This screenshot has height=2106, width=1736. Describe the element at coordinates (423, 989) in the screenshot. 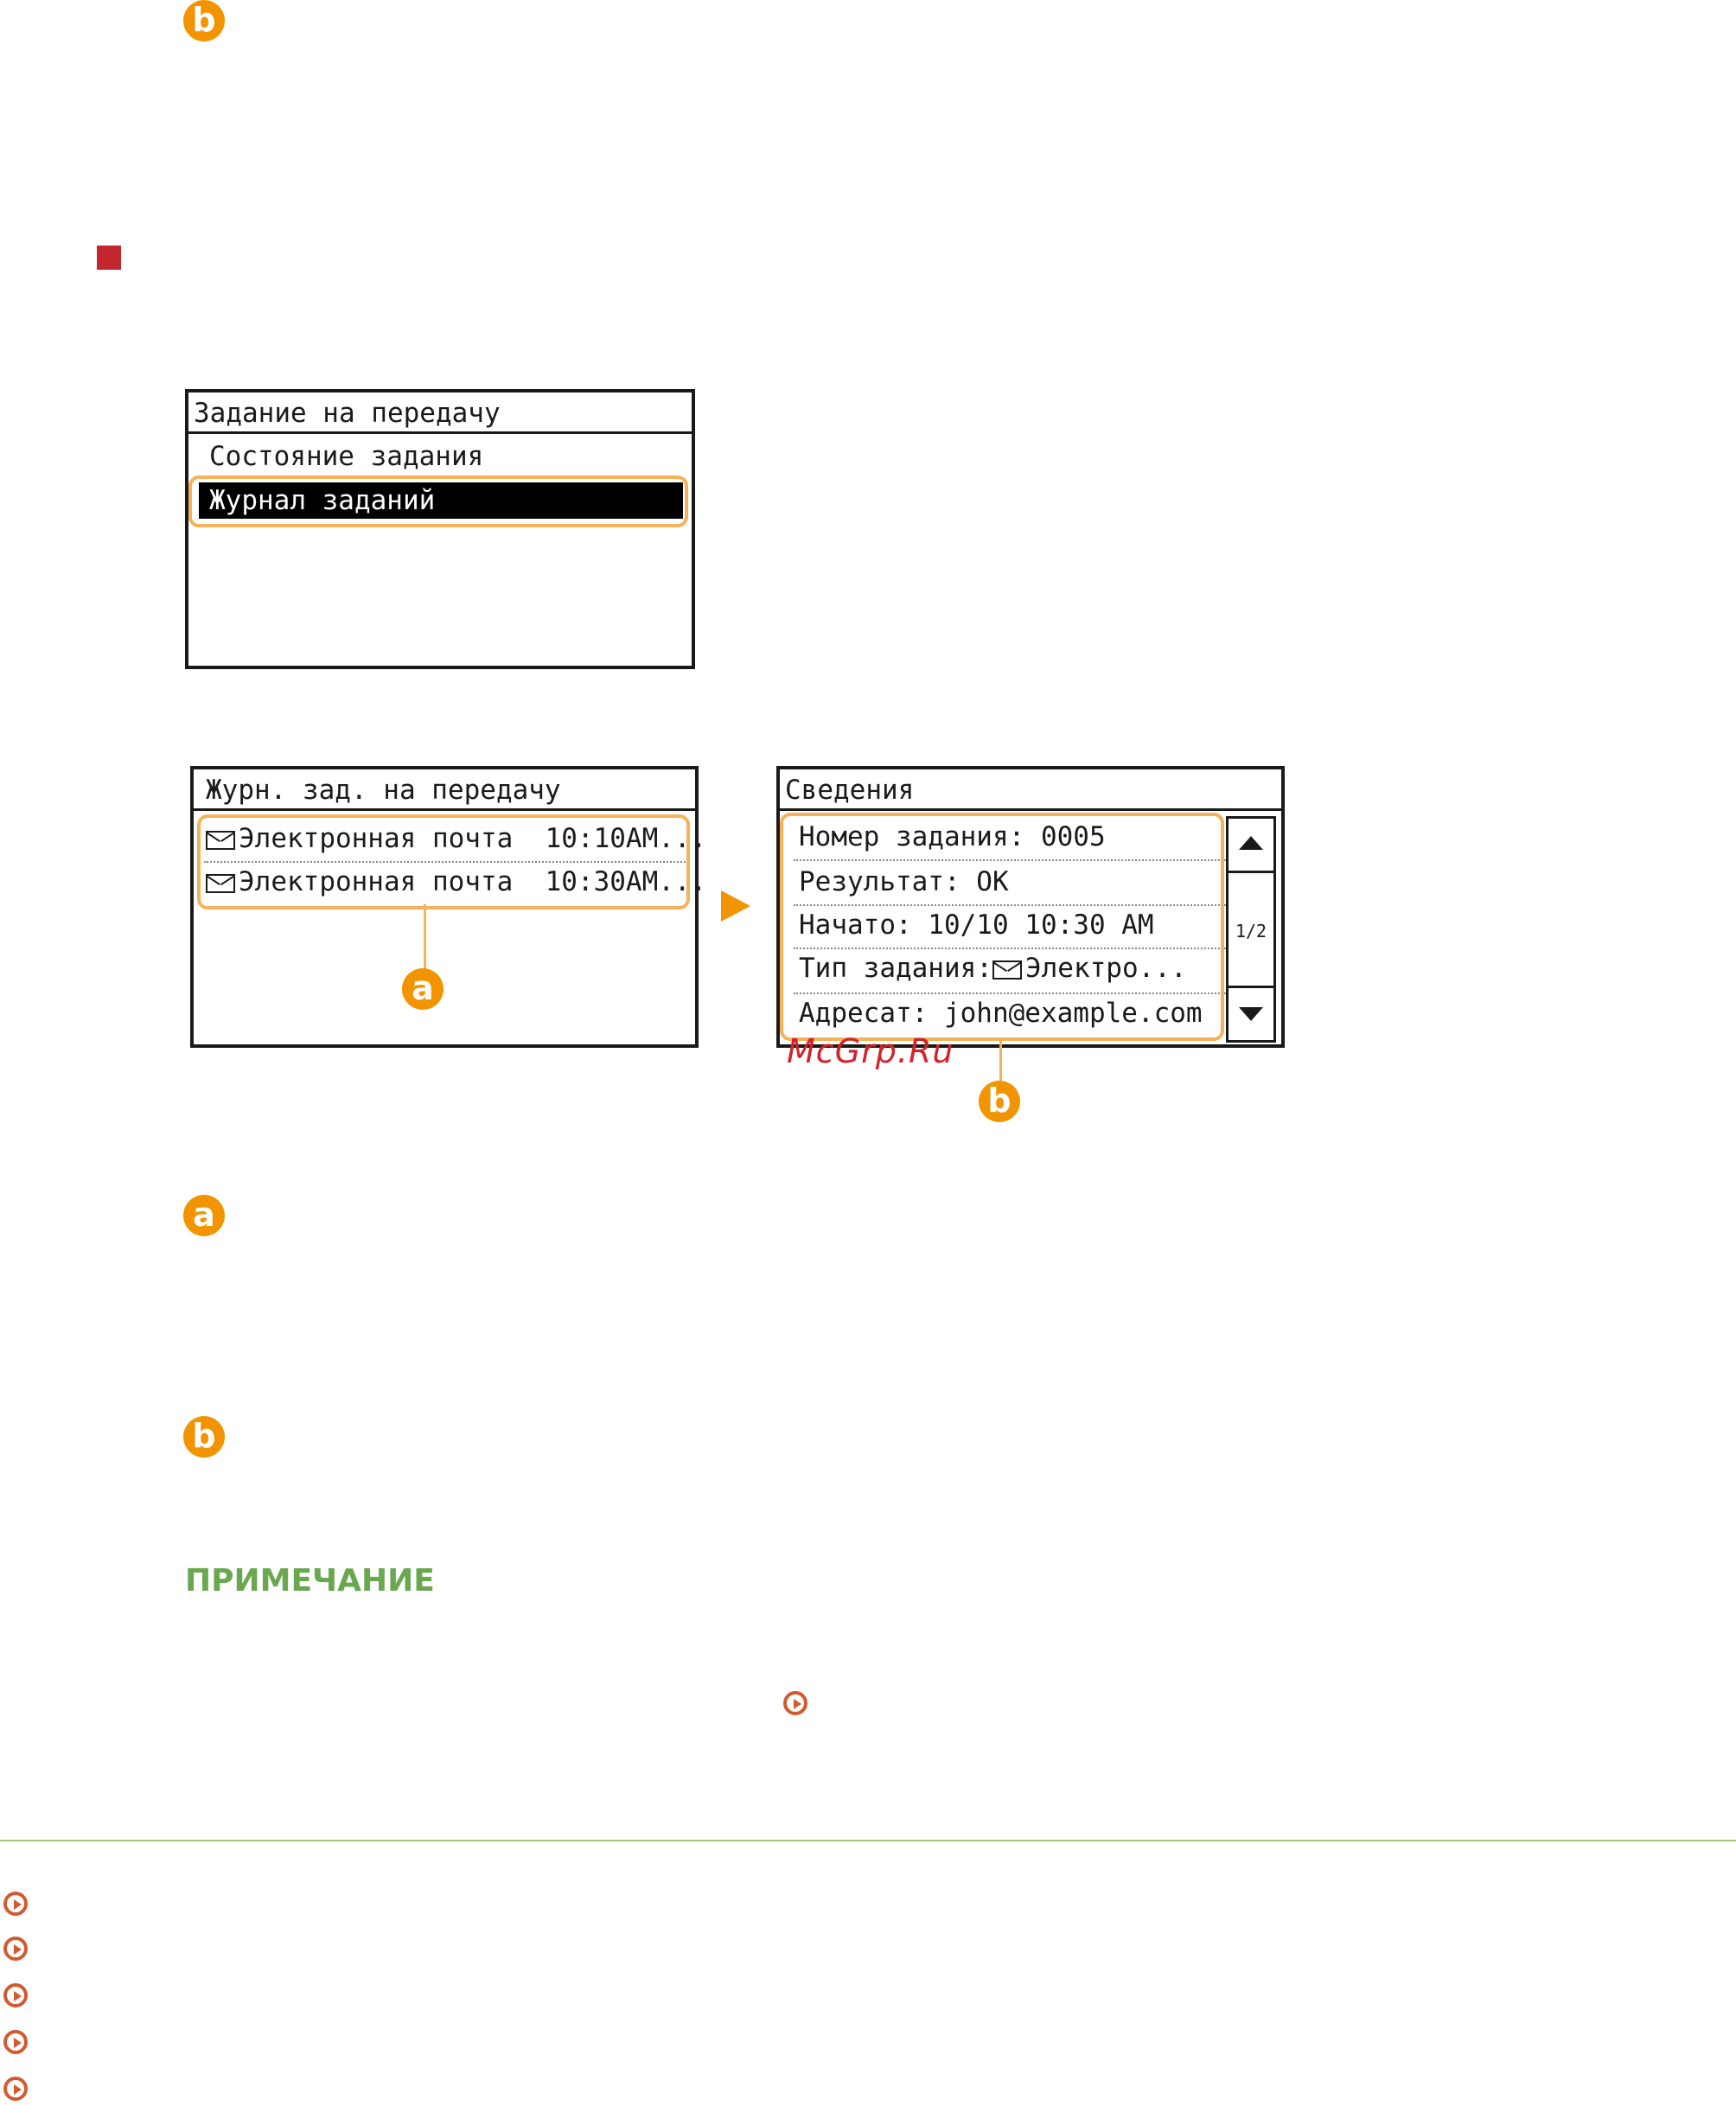

I see `callout-a: a` at that location.